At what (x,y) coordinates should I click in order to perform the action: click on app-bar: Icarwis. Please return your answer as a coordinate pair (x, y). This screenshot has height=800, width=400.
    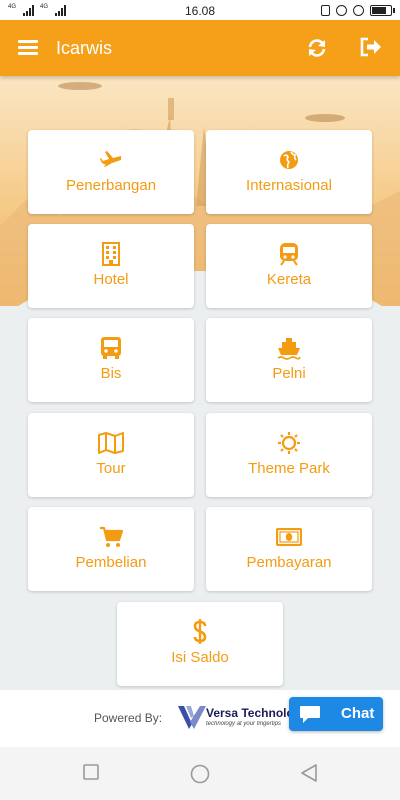
    Looking at the image, I should click on (200, 48).